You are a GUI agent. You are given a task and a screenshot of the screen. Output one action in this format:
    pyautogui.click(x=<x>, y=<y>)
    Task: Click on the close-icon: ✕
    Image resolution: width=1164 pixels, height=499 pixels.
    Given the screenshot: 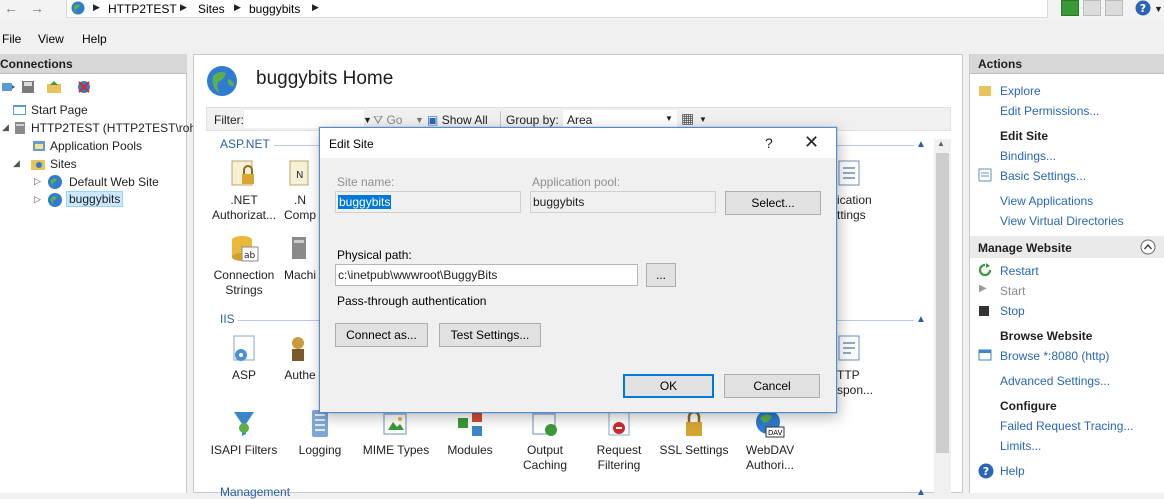 What is the action you would take?
    pyautogui.click(x=811, y=142)
    